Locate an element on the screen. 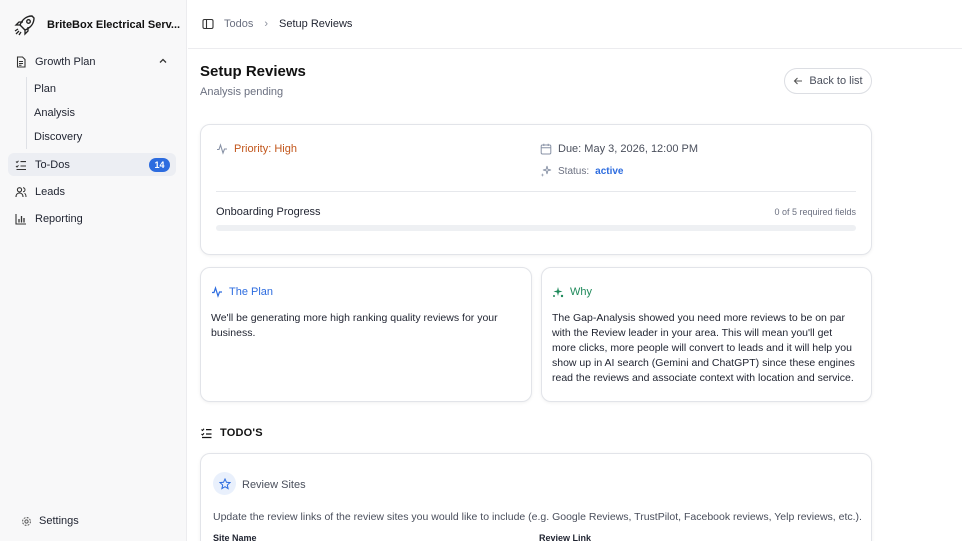 This screenshot has height=541, width=962. priority-text: Priority: High is located at coordinates (265, 149).